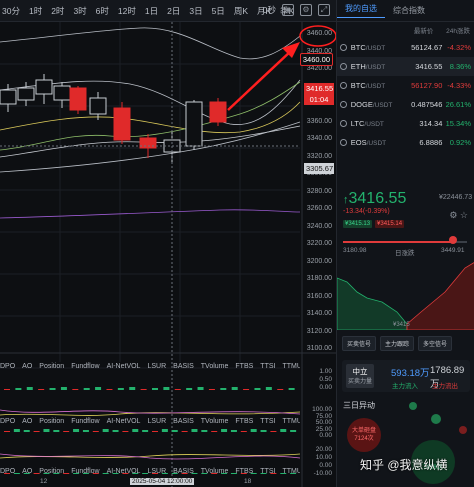 The height and width of the screenshot is (487, 474). What do you see at coordinates (360, 376) in the screenshot?
I see `flow-state: 中立 买卖力量` at bounding box center [360, 376].